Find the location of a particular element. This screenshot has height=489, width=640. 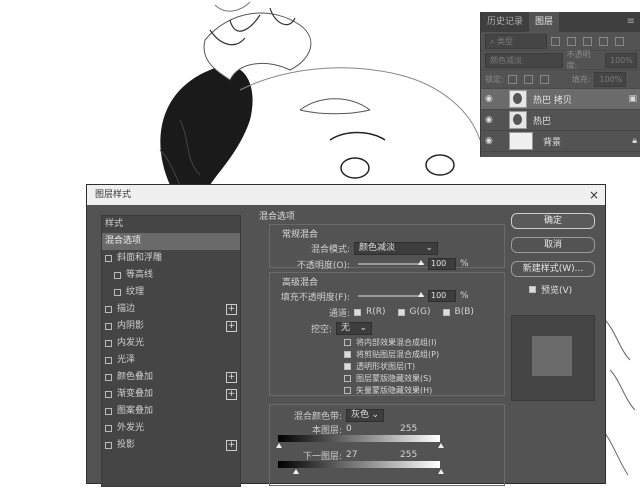

style-item: 外发光 is located at coordinates (171, 428).